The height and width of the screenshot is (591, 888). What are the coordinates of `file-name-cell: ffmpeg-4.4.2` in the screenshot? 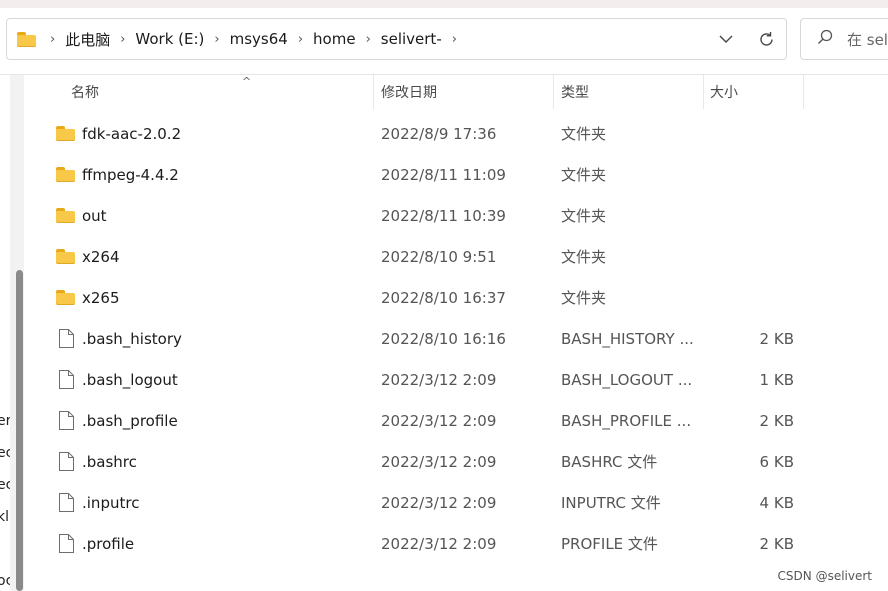 It's located at (117, 174).